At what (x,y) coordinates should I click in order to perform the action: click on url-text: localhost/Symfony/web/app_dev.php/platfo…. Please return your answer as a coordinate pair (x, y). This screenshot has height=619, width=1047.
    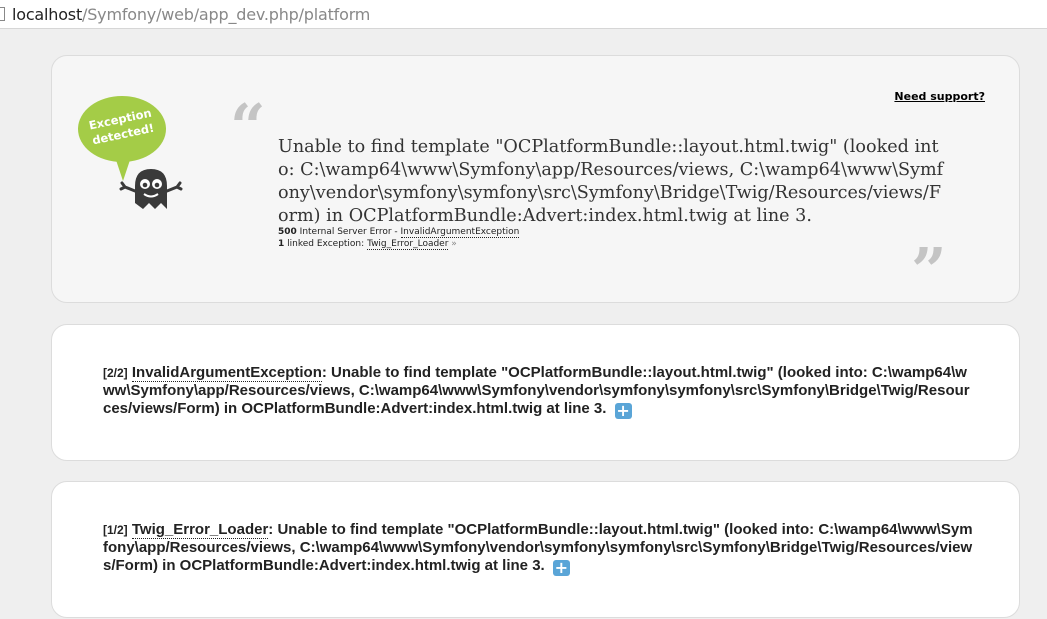
    Looking at the image, I should click on (191, 14).